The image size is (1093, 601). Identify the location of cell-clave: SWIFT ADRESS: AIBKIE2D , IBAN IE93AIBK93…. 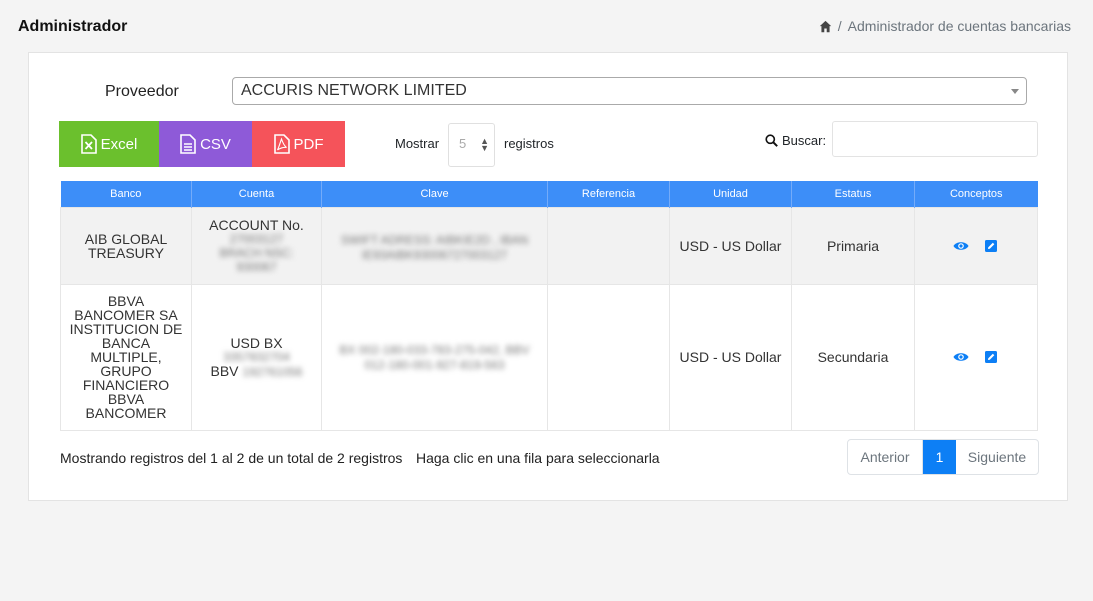
(434, 245).